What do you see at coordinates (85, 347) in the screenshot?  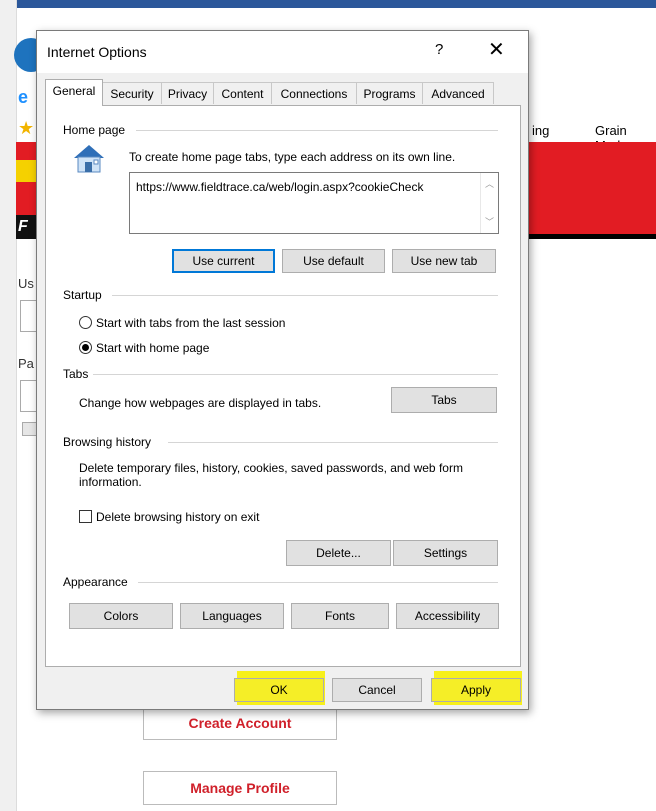 I see `radio-home-page` at bounding box center [85, 347].